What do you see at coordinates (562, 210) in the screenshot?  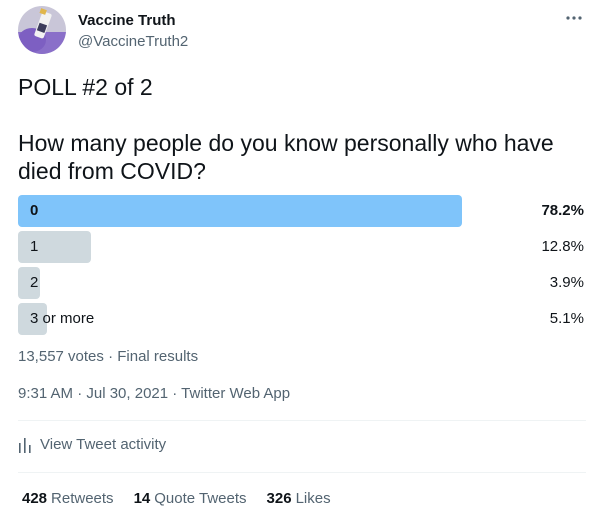 I see `poll-option-percent: 78.2%` at bounding box center [562, 210].